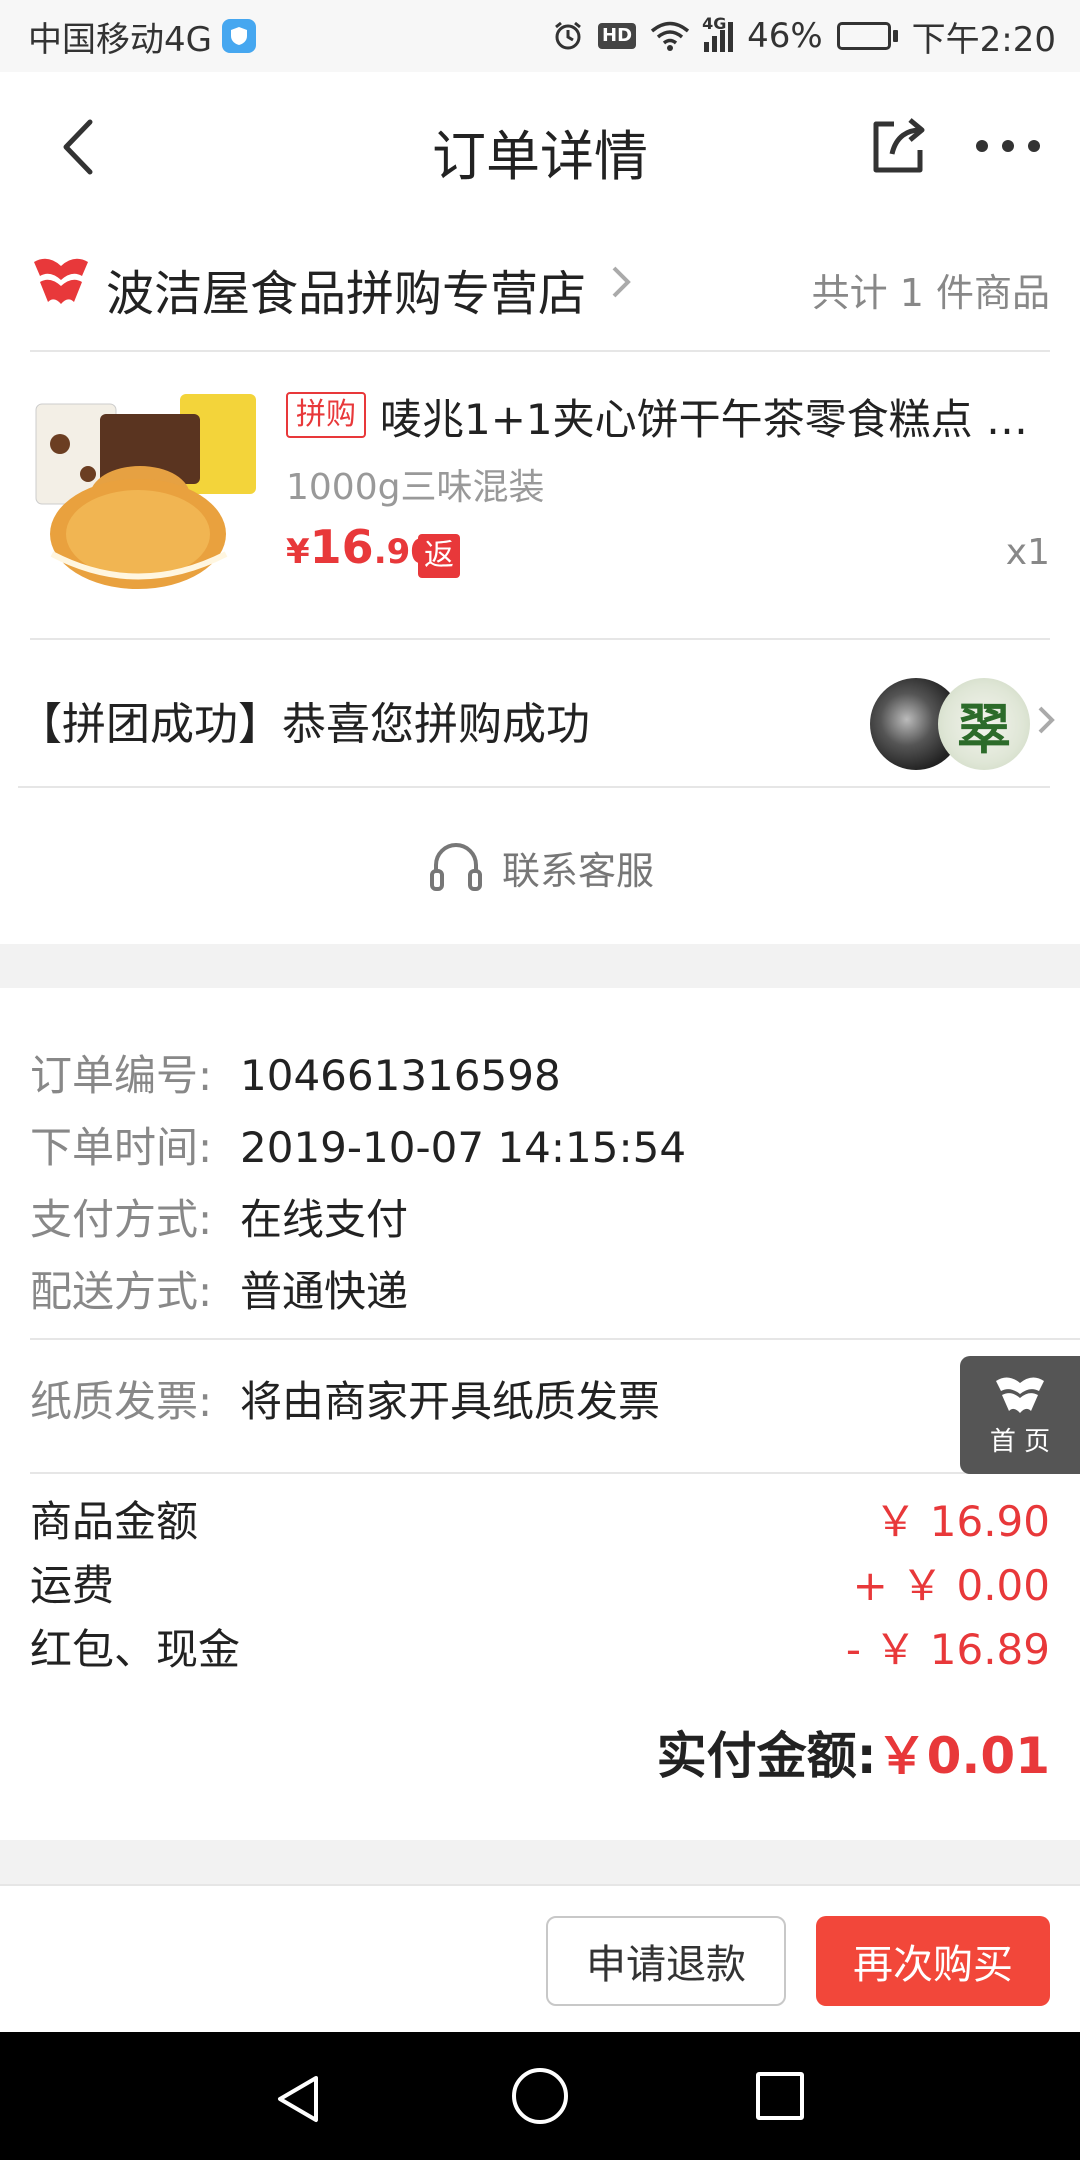 This screenshot has height=2160, width=1080. I want to click on store-logo-icon, so click(61, 281).